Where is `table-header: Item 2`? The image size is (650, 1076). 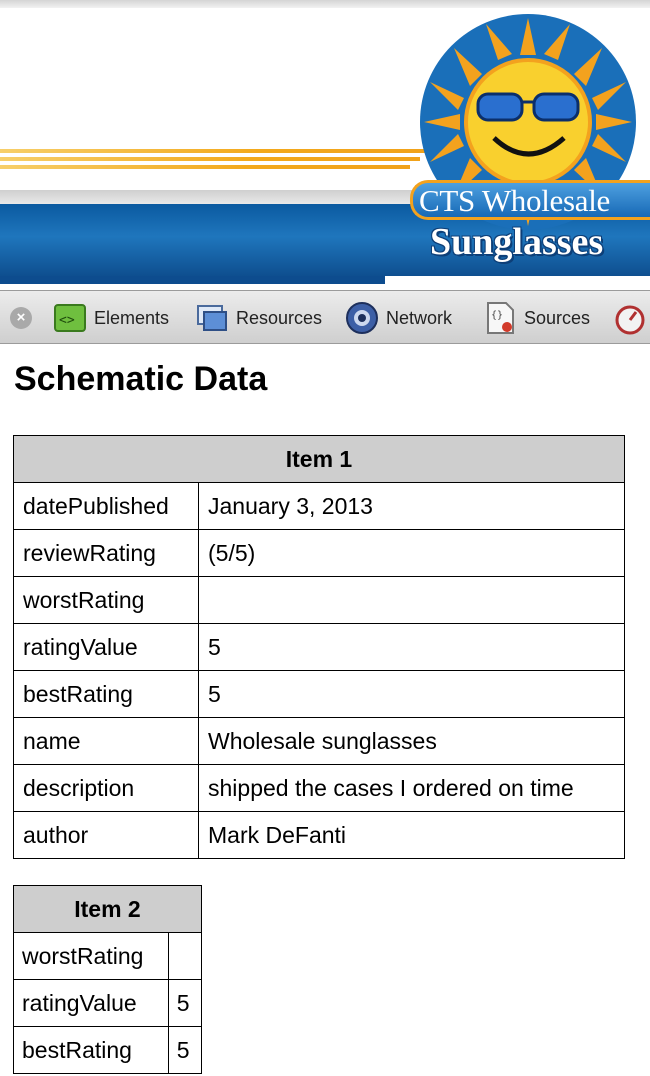
table-header: Item 2 is located at coordinates (107, 909).